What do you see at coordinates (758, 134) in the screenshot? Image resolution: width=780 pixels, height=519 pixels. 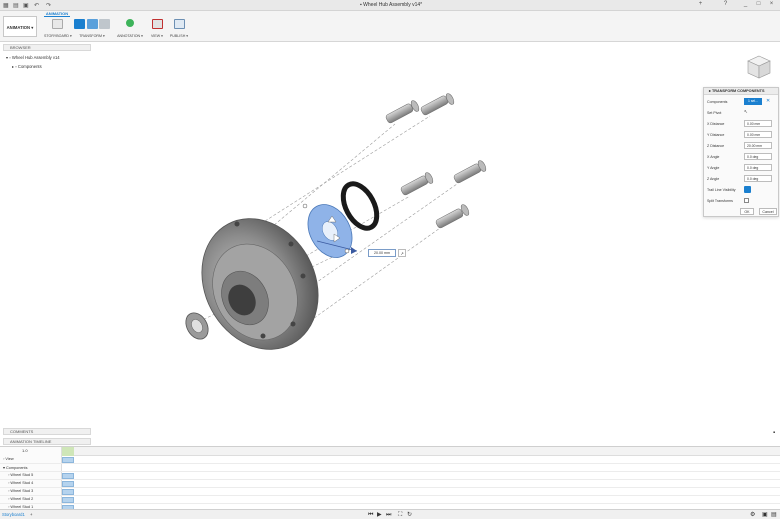 I see `y-distance-field: 0.00 mm` at bounding box center [758, 134].